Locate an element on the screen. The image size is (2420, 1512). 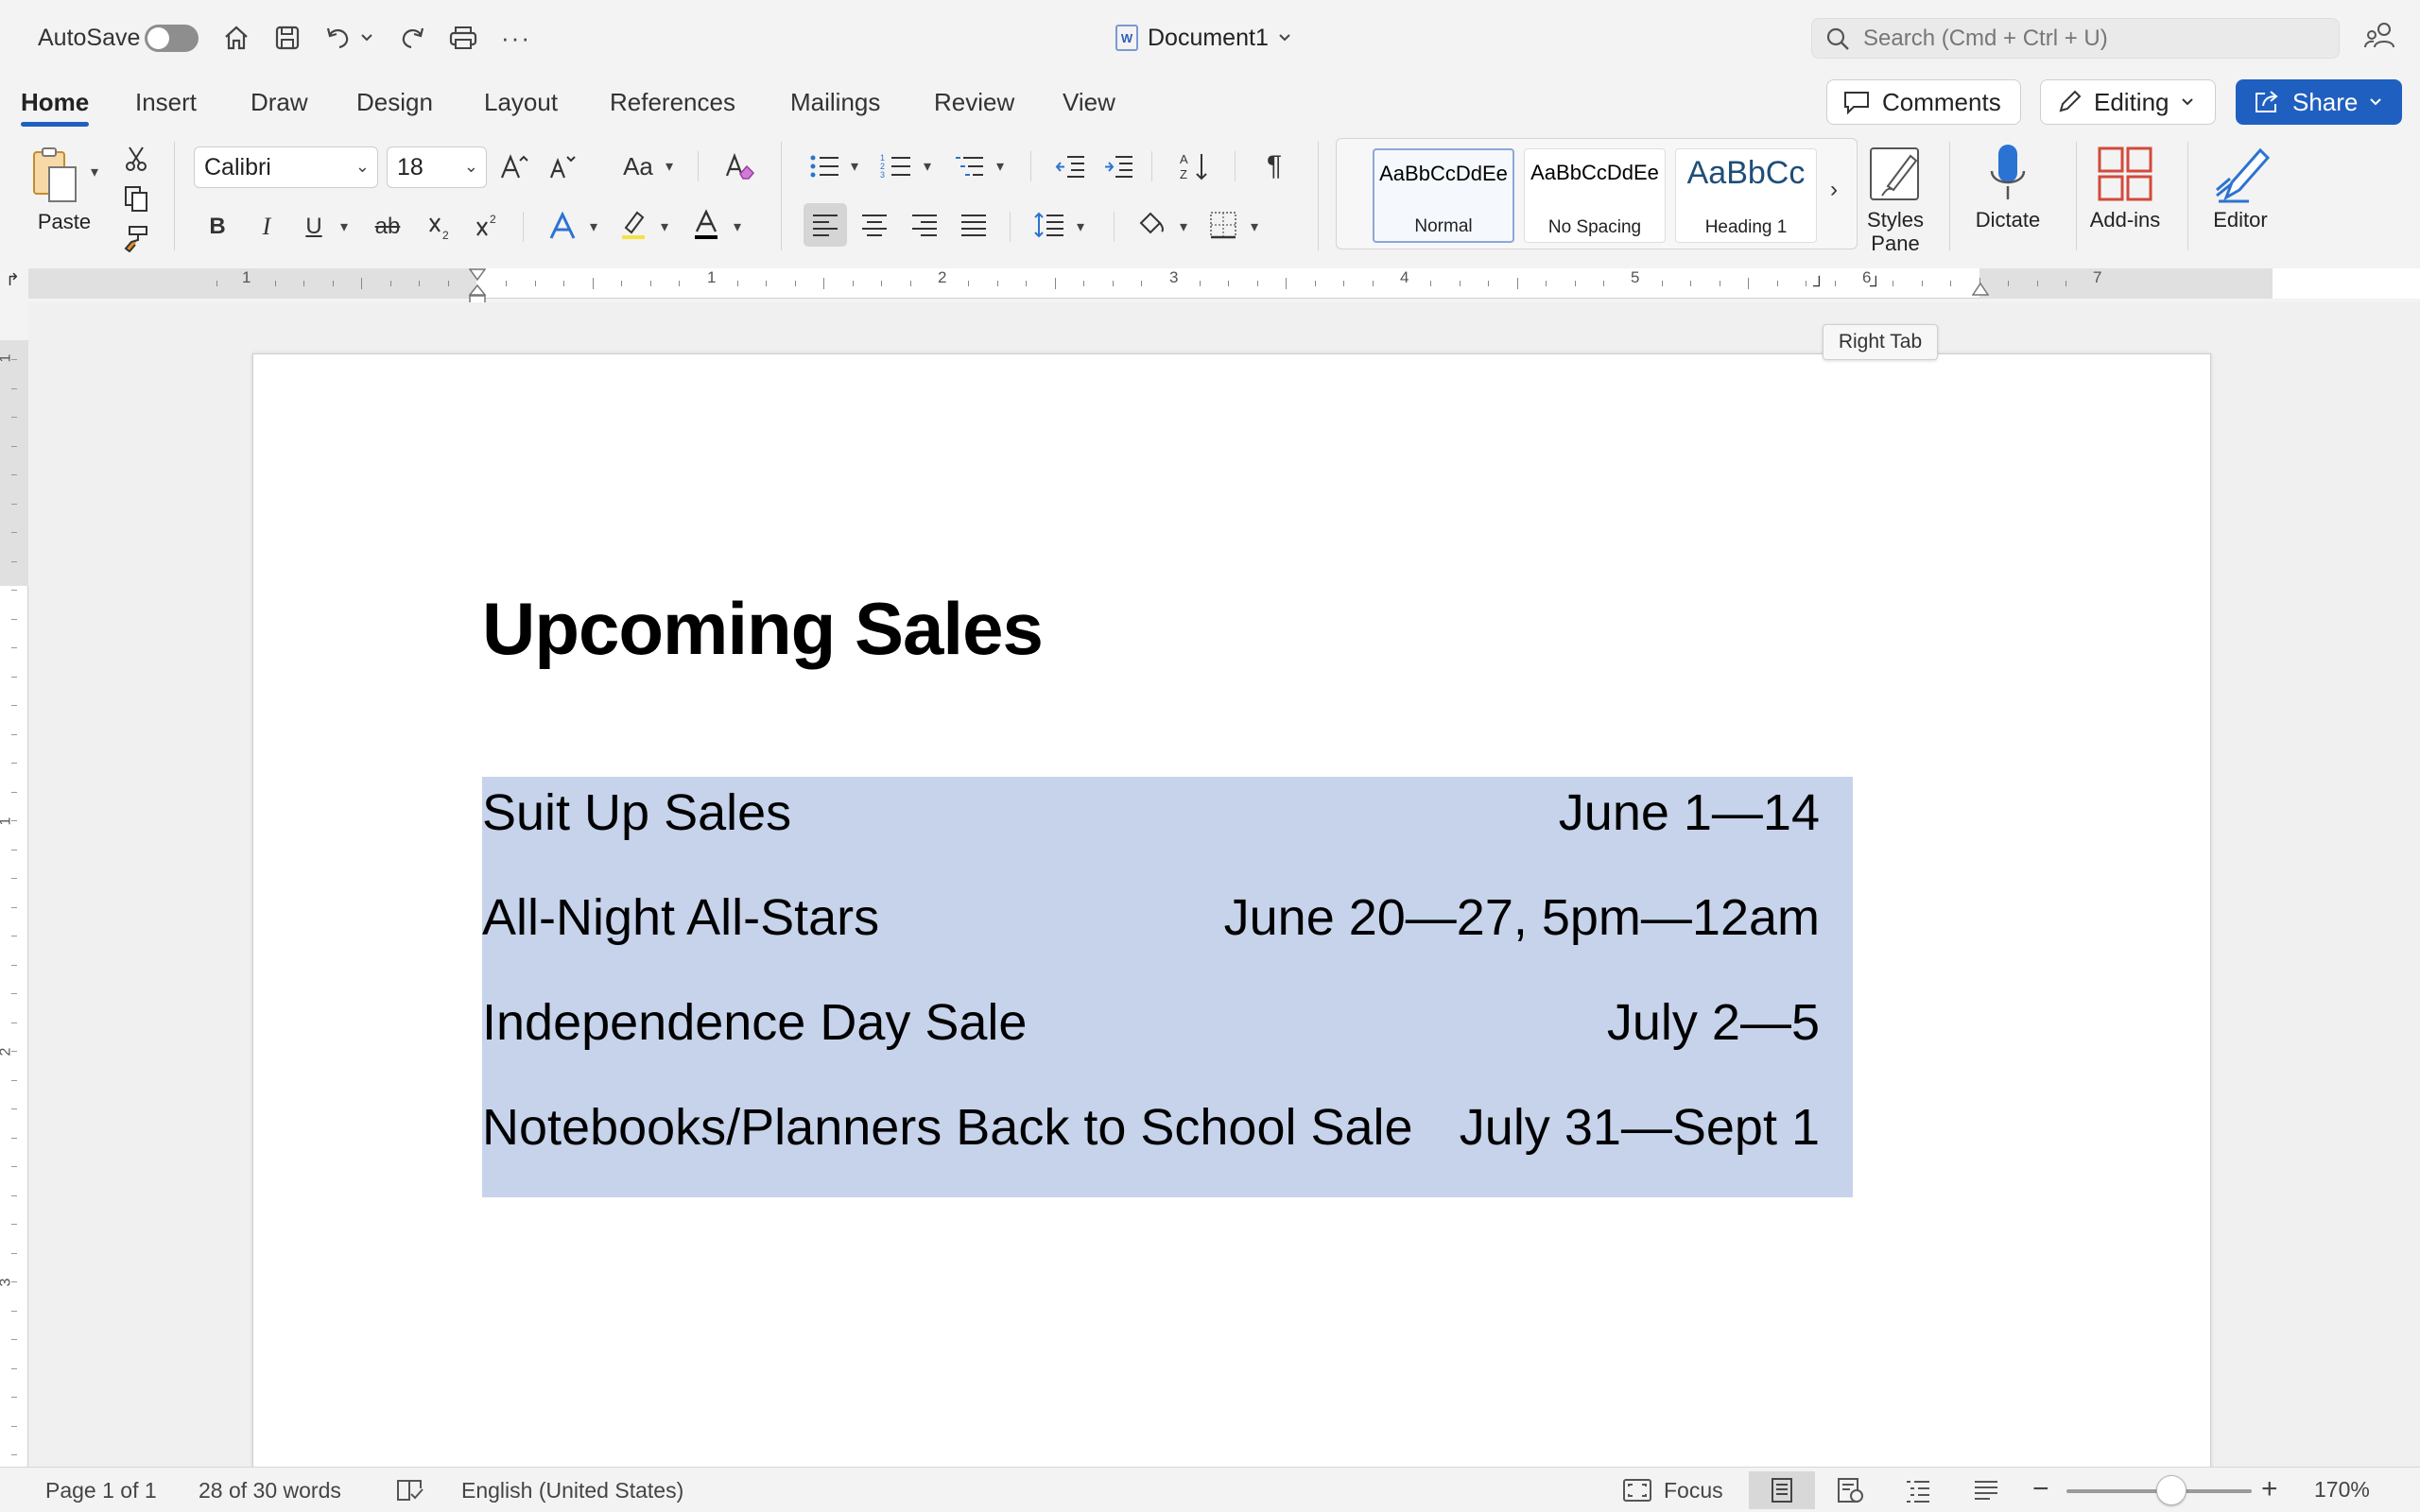
change-case-dropdown-icon: ▾ is located at coordinates (669, 166).